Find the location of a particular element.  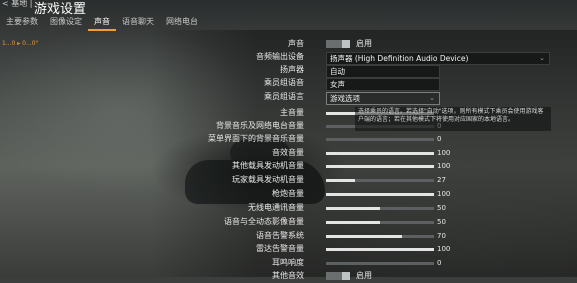

slider-row: 语音告警系统 70 is located at coordinates (288, 236).